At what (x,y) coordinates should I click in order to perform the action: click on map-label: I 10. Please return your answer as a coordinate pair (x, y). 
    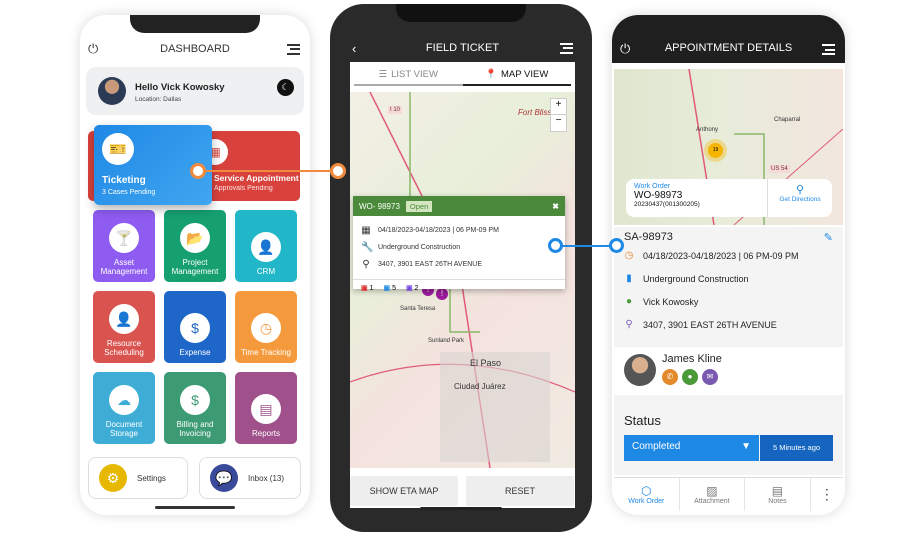
    Looking at the image, I should click on (395, 110).